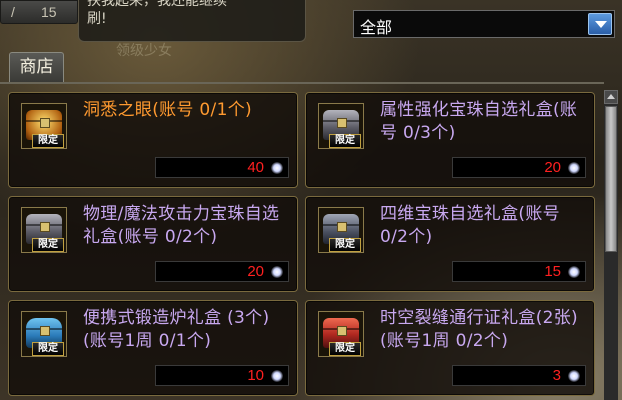  I want to click on red-box-icon: 限定, so click(341, 334).